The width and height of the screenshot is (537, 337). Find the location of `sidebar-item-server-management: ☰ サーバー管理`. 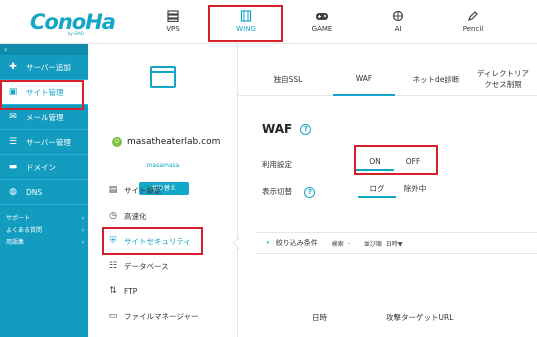

sidebar-item-server-management: ☰ サーバー管理 is located at coordinates (44, 142).